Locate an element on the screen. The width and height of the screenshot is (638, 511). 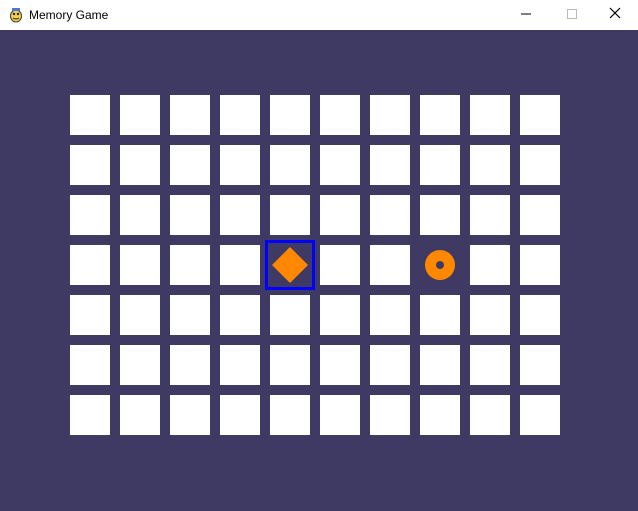
minimize-button is located at coordinates (526, 15).